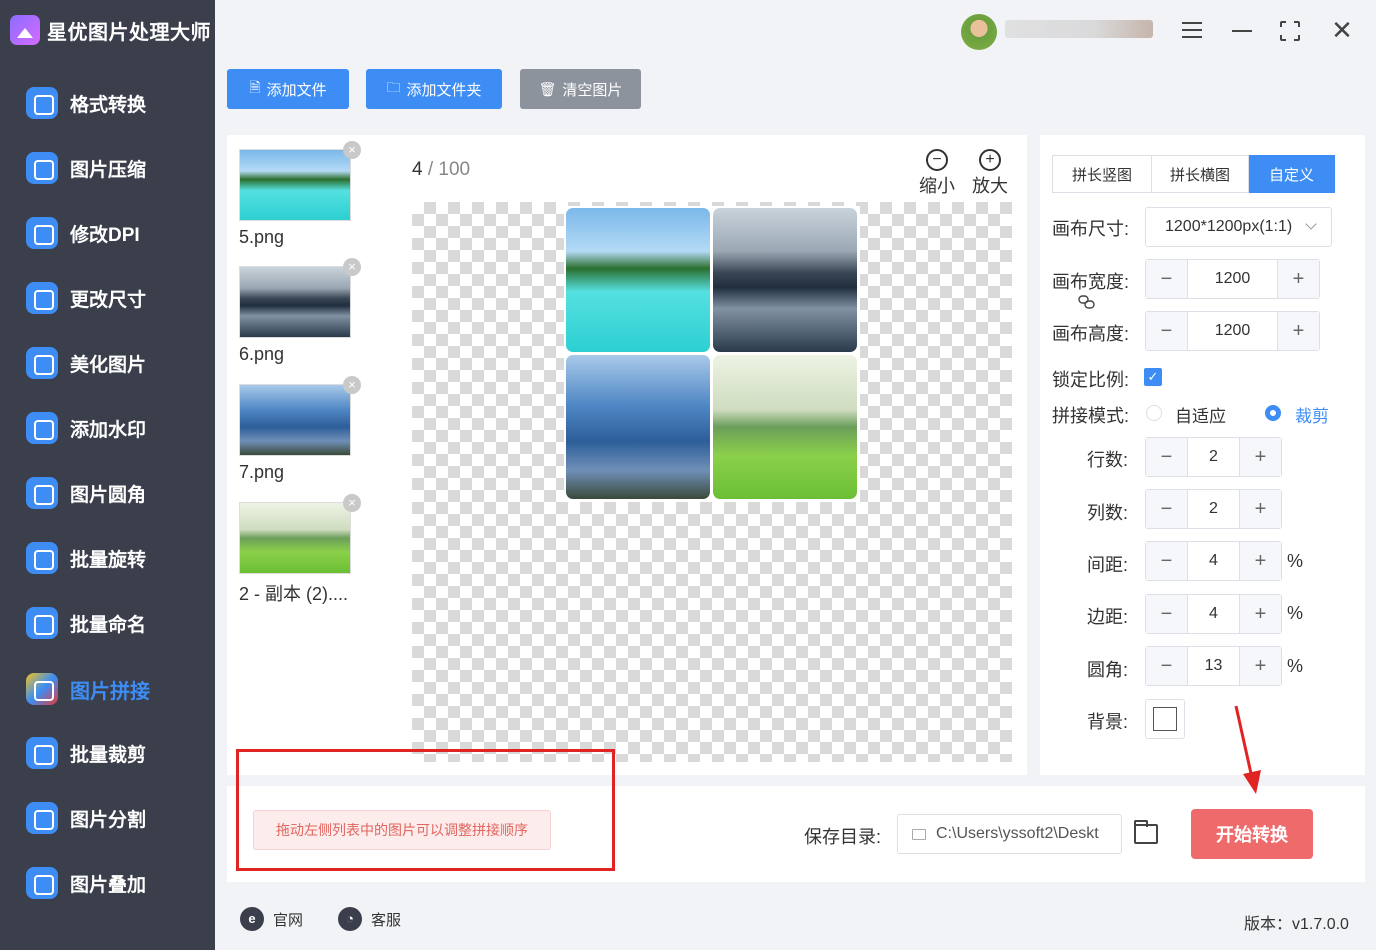 The image size is (1376, 950). What do you see at coordinates (1102, 174) in the screenshot?
I see `tab-vertical: 拼长竖图` at bounding box center [1102, 174].